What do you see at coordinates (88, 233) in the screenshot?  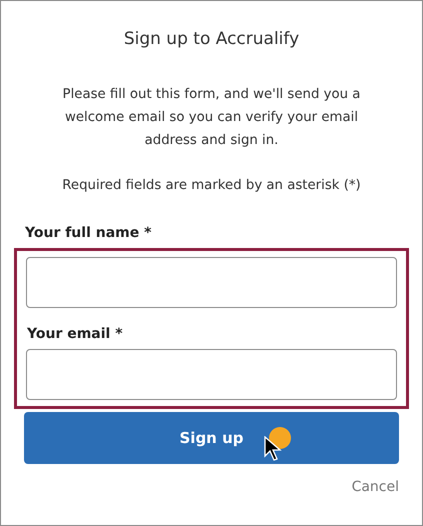 I see `field-label: Your full name *` at bounding box center [88, 233].